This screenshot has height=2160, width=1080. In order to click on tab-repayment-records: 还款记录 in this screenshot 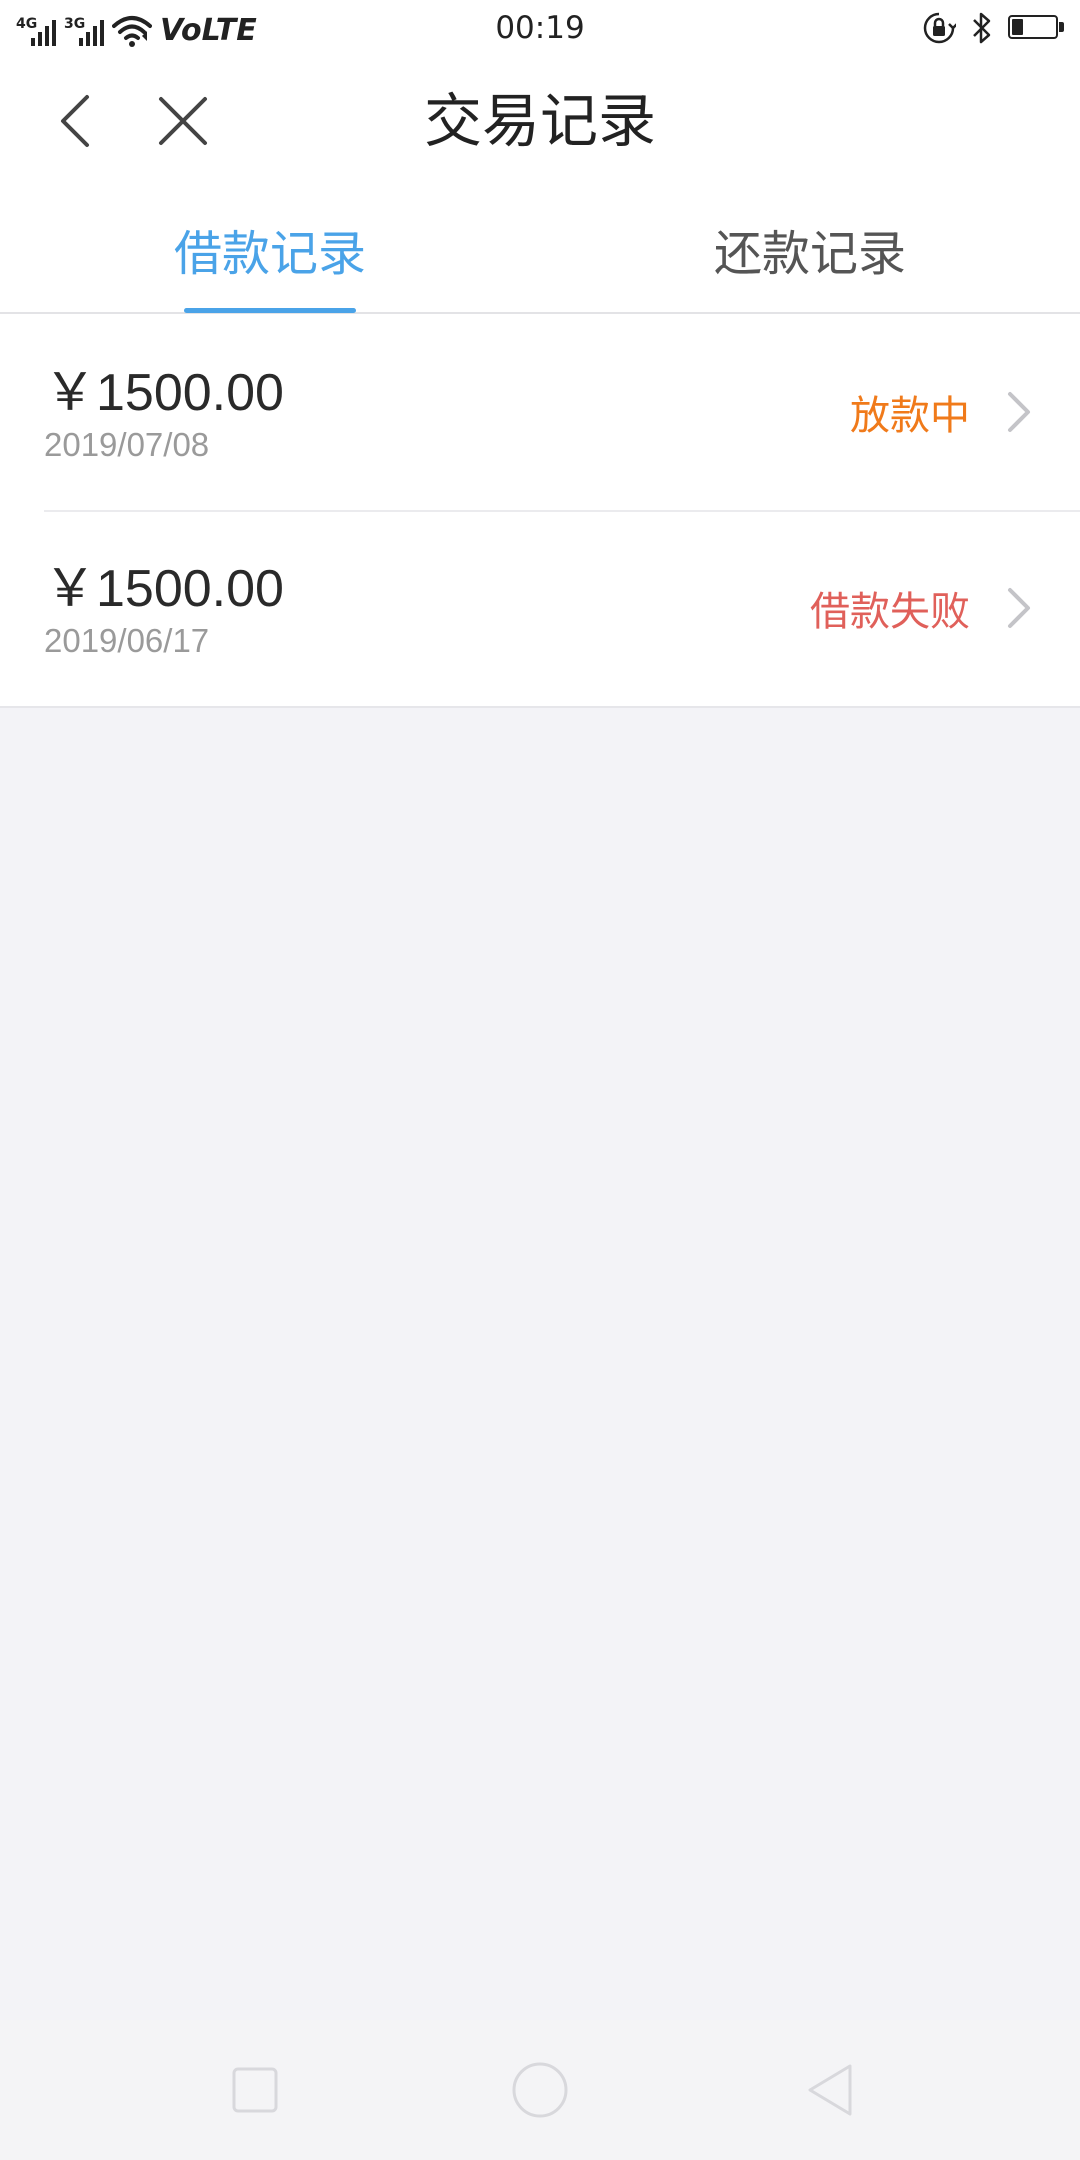, I will do `click(810, 249)`.